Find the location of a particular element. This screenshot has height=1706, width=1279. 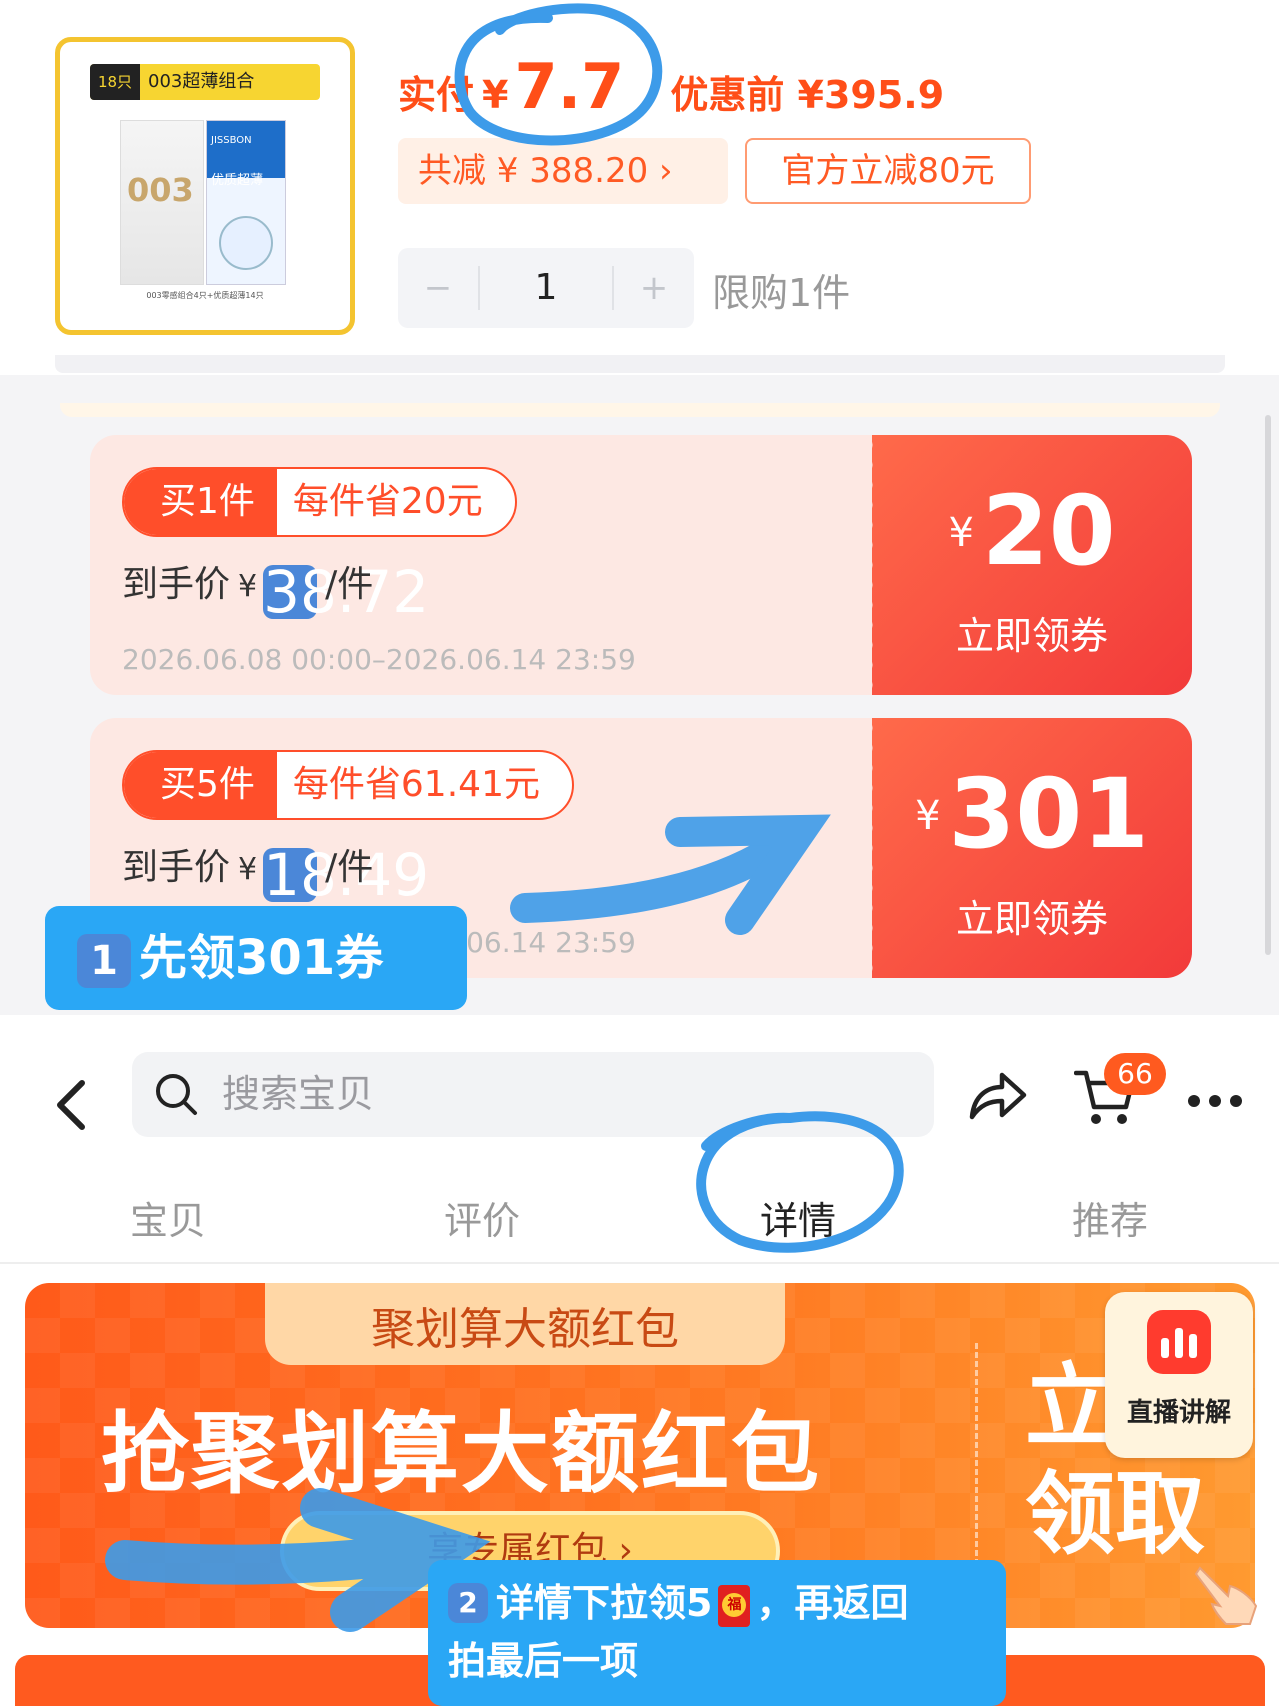

official-discount-chip: 官方立减80元 is located at coordinates (888, 171).